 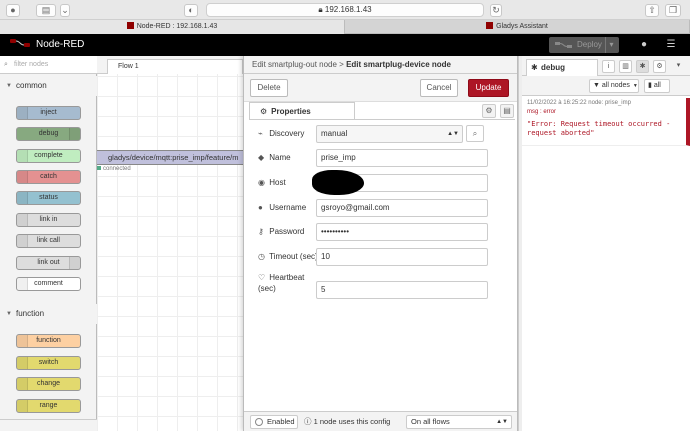 I want to click on tray-toolbar: Delete Cancel Update, so click(x=380, y=88).